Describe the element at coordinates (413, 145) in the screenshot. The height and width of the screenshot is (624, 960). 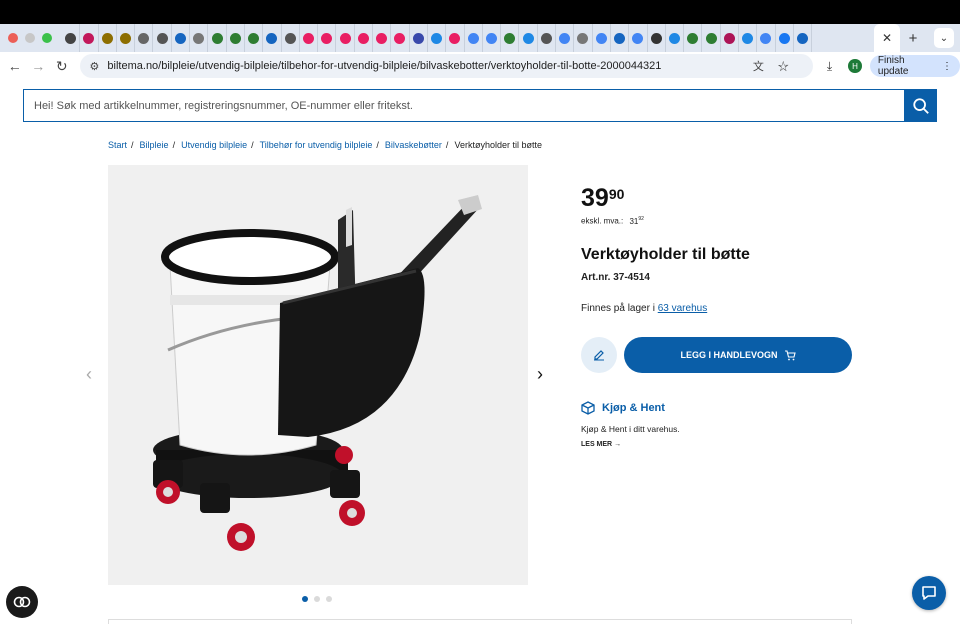
I see `breadcrumb-link: Bilvaskebøtter` at that location.